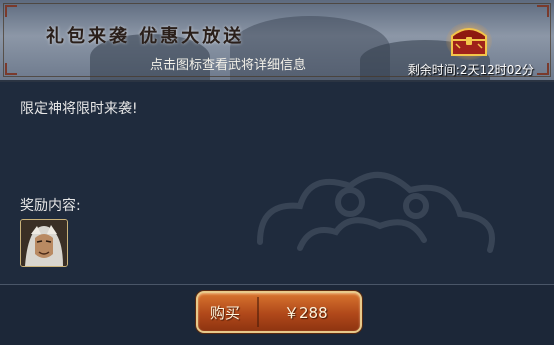  What do you see at coordinates (44, 243) in the screenshot?
I see `general-portrait` at bounding box center [44, 243].